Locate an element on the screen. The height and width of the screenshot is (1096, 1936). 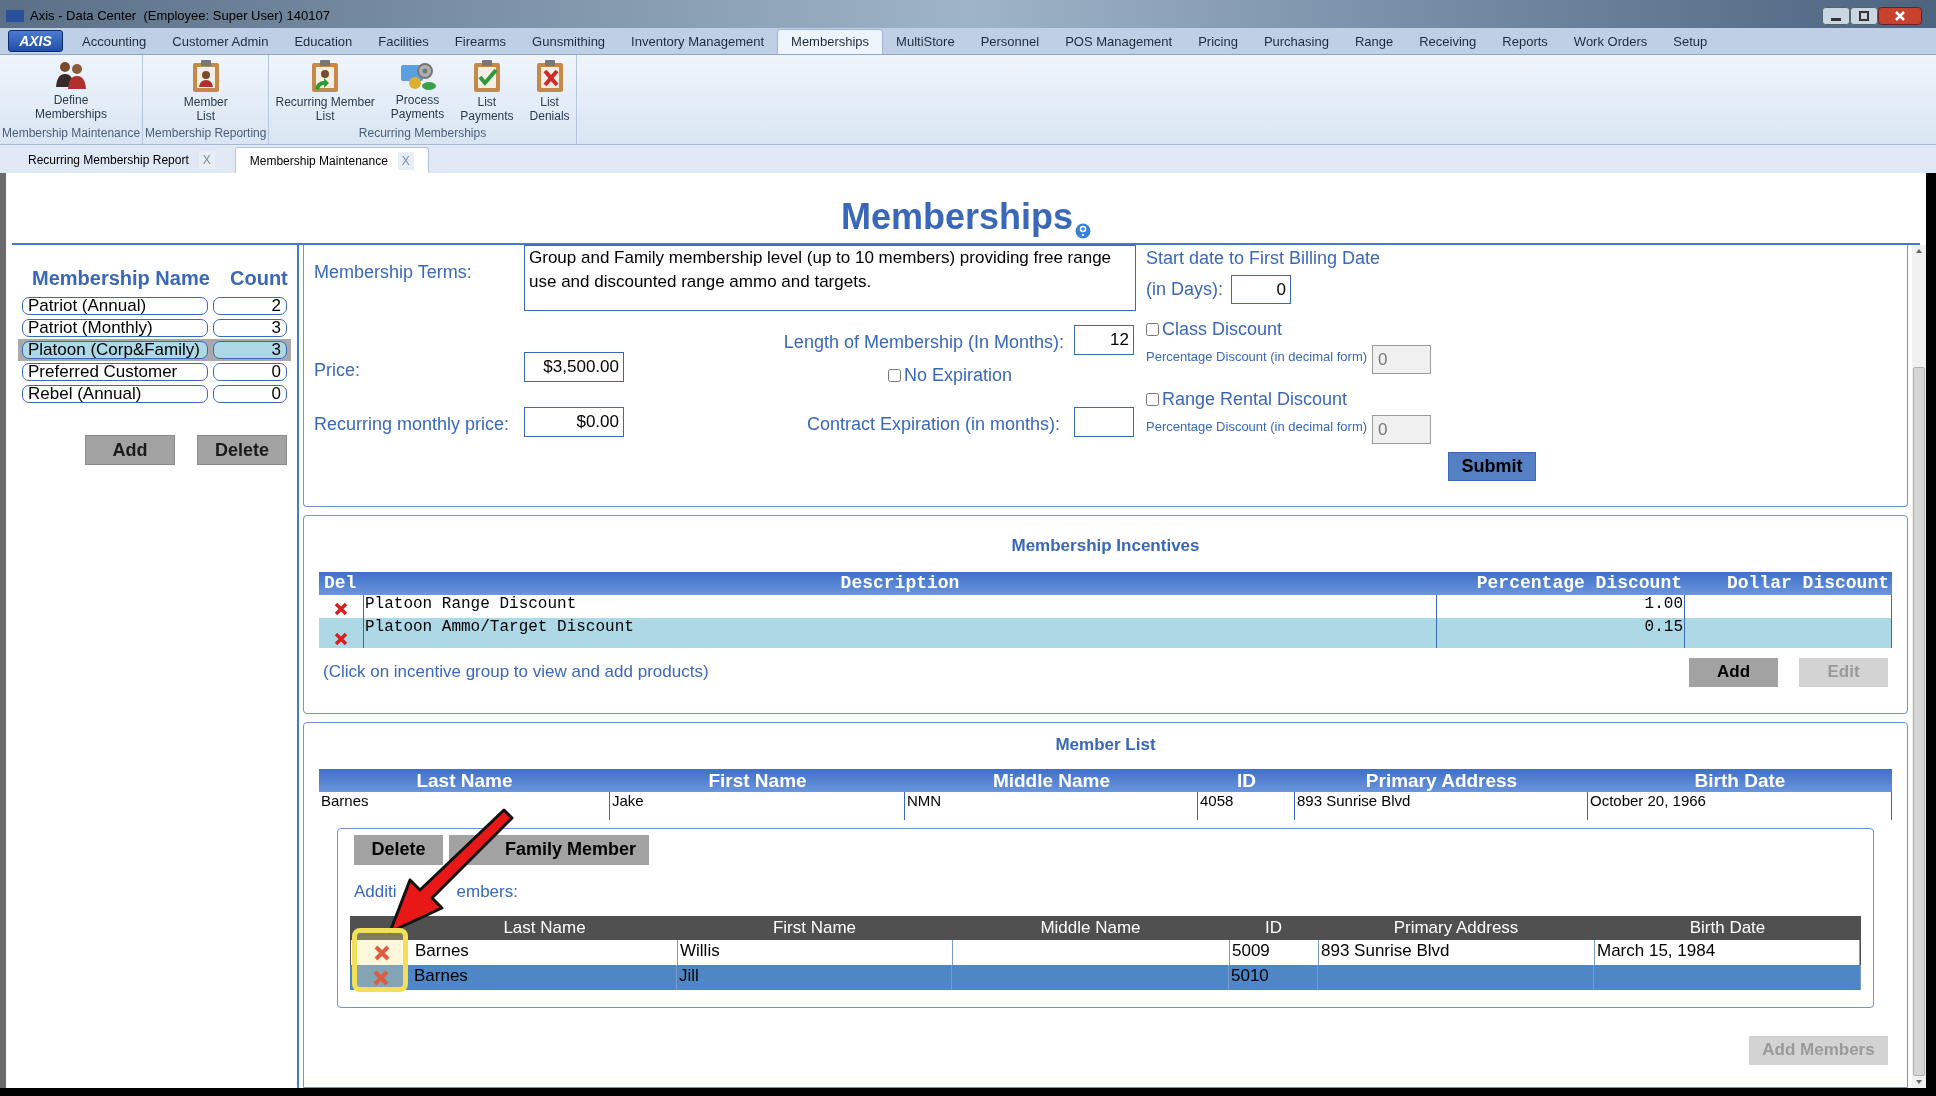
membership-row: Rebel (Annual) 0 is located at coordinates (154, 394).